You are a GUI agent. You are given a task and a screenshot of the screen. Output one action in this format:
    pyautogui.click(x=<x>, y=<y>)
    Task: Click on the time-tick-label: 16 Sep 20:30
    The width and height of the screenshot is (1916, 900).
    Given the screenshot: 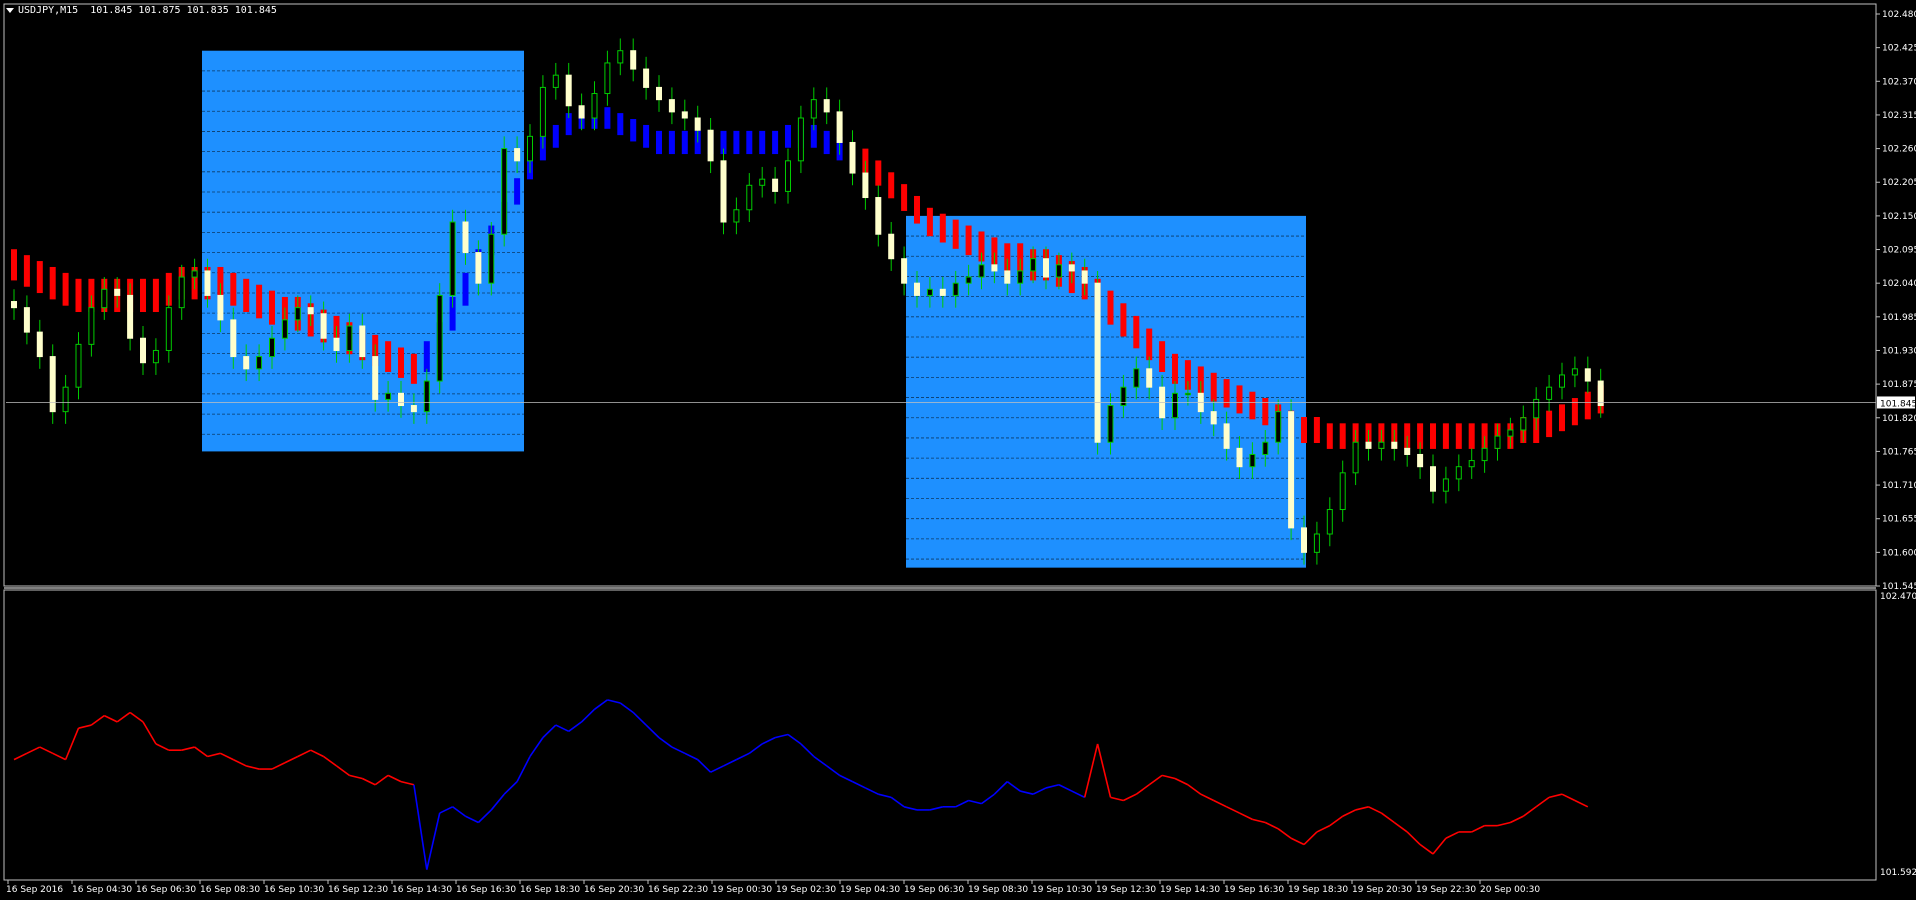 What is the action you would take?
    pyautogui.click(x=614, y=890)
    